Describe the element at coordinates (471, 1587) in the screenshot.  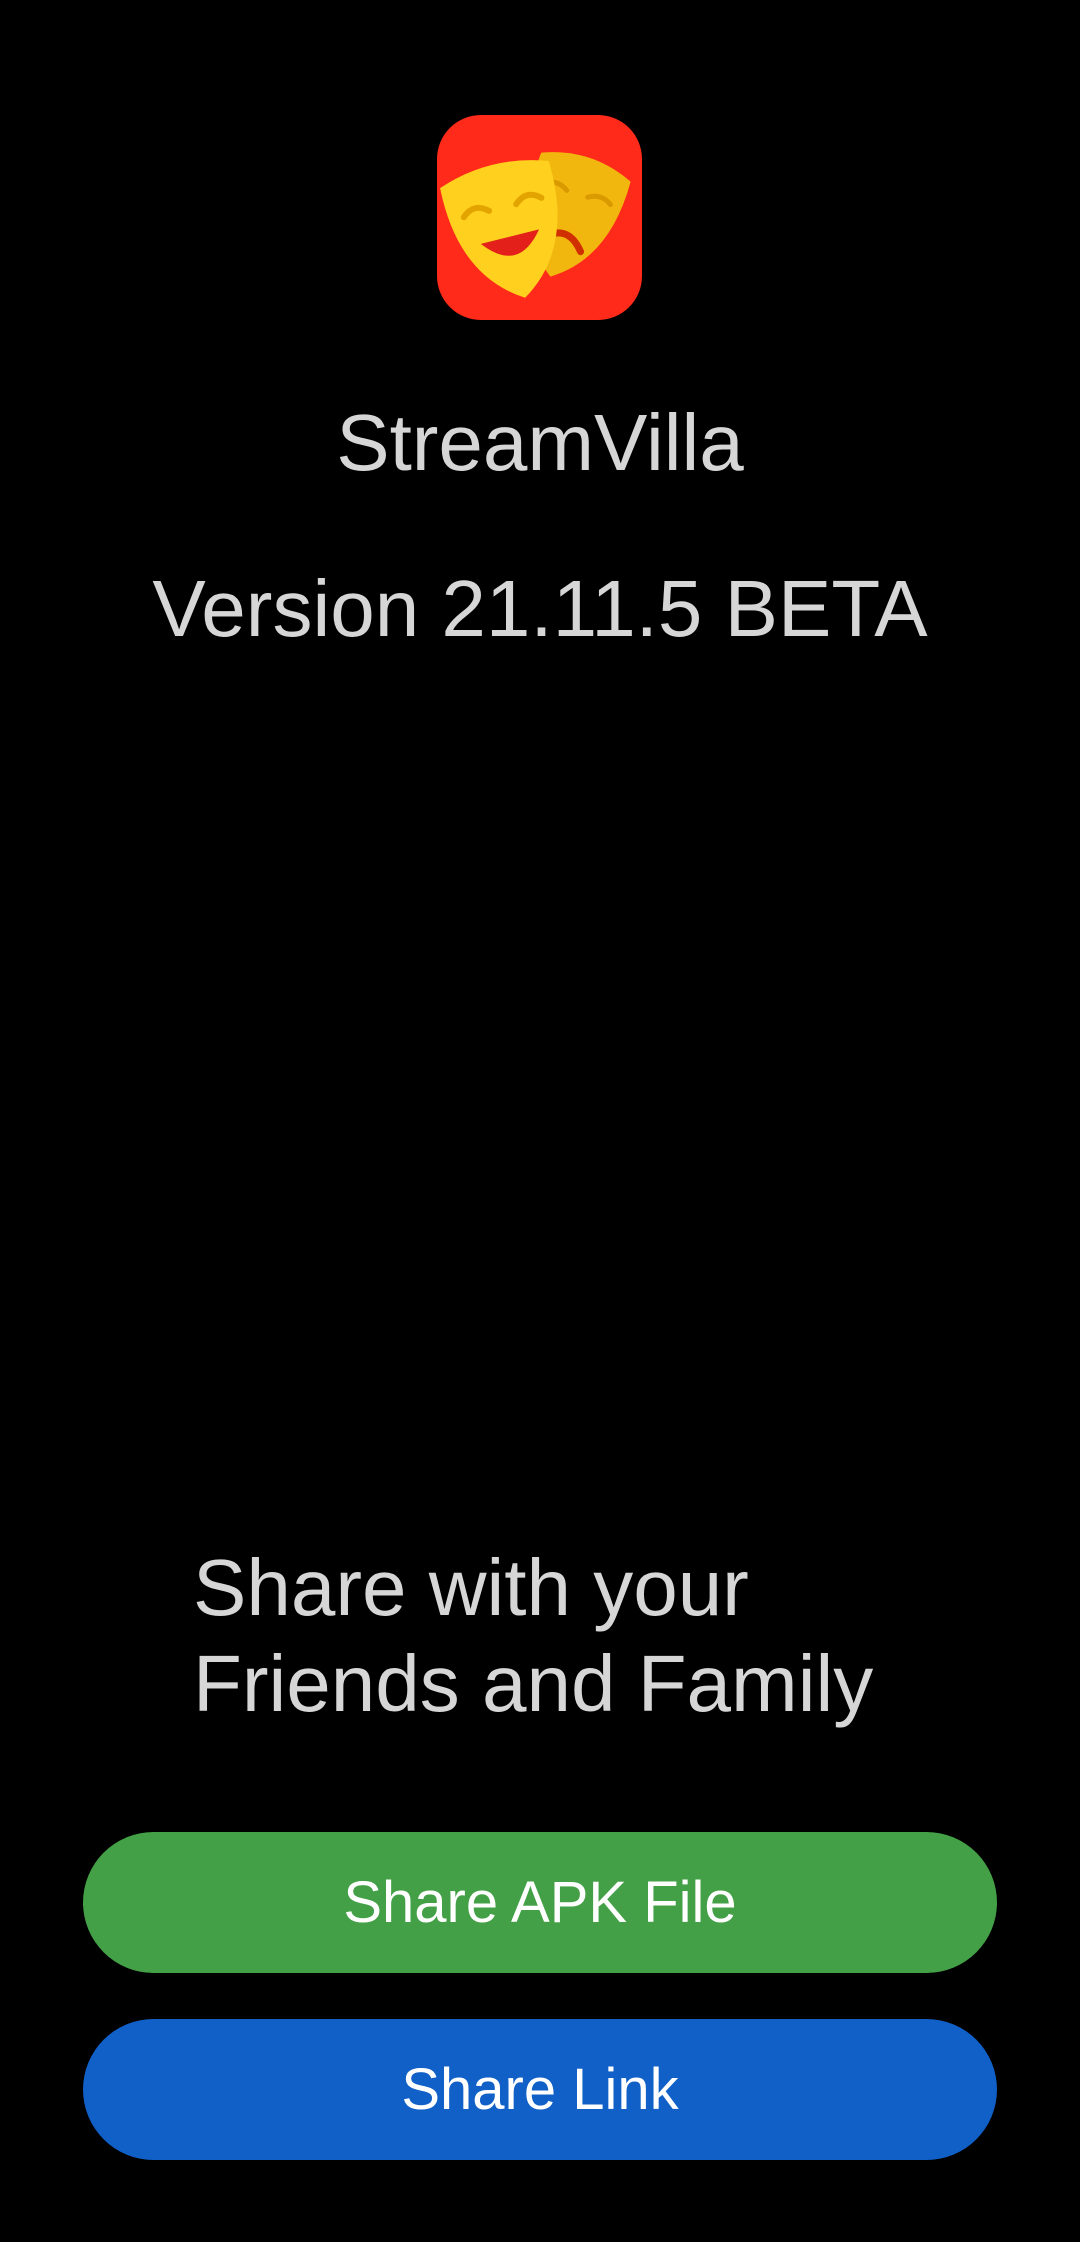
I see `share-heading-line-1: Share with your` at that location.